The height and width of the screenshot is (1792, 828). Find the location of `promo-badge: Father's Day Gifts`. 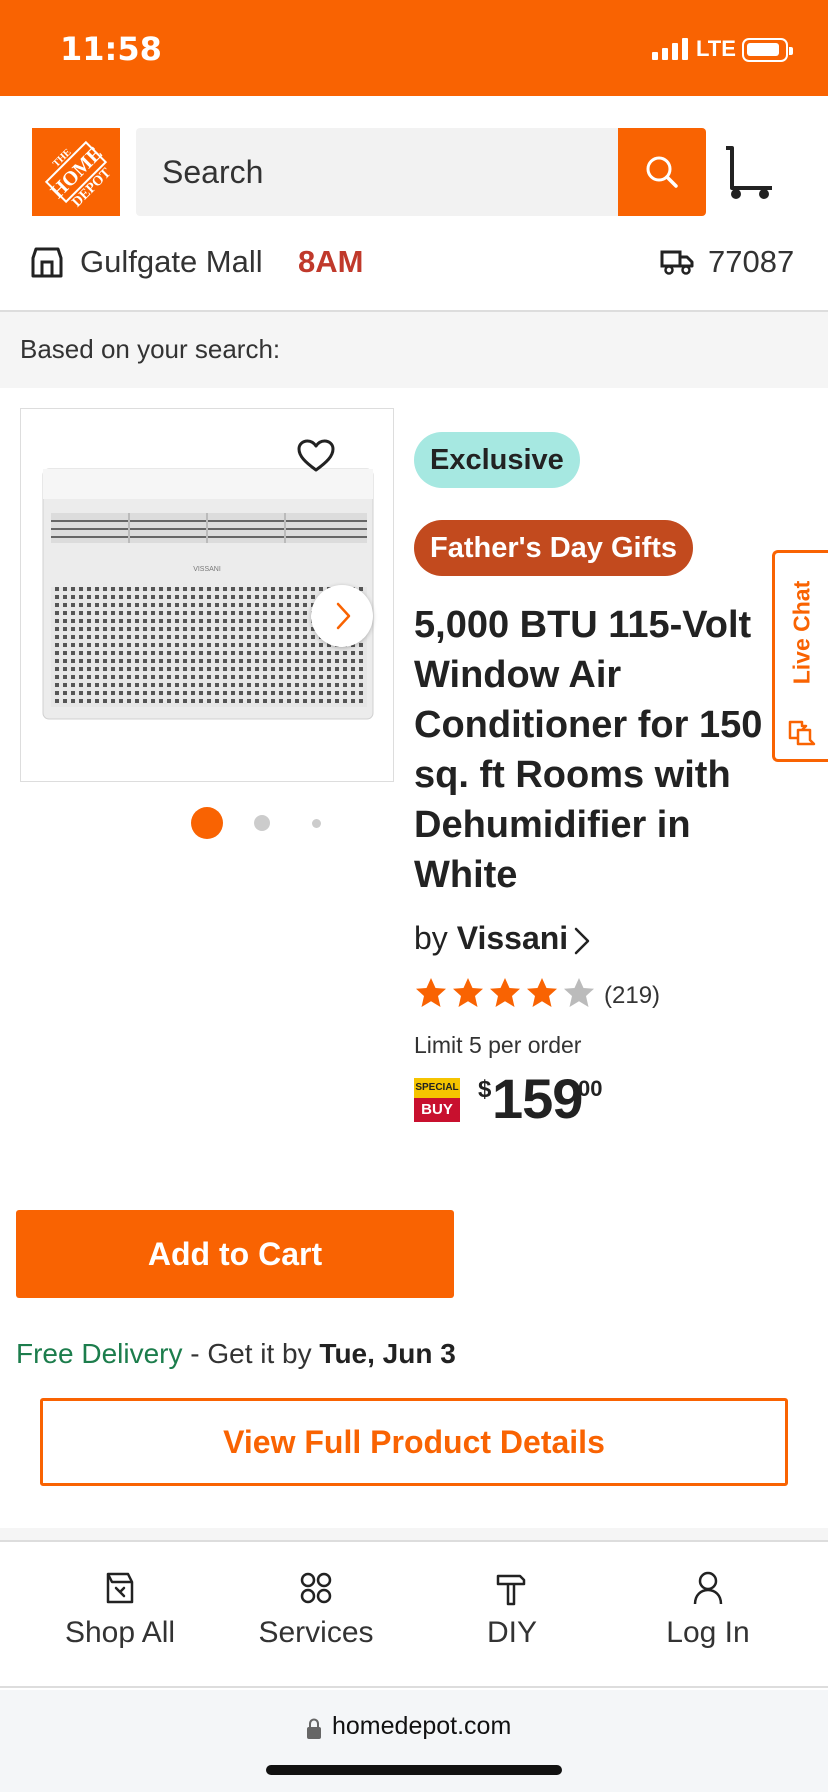

promo-badge: Father's Day Gifts is located at coordinates (554, 548).